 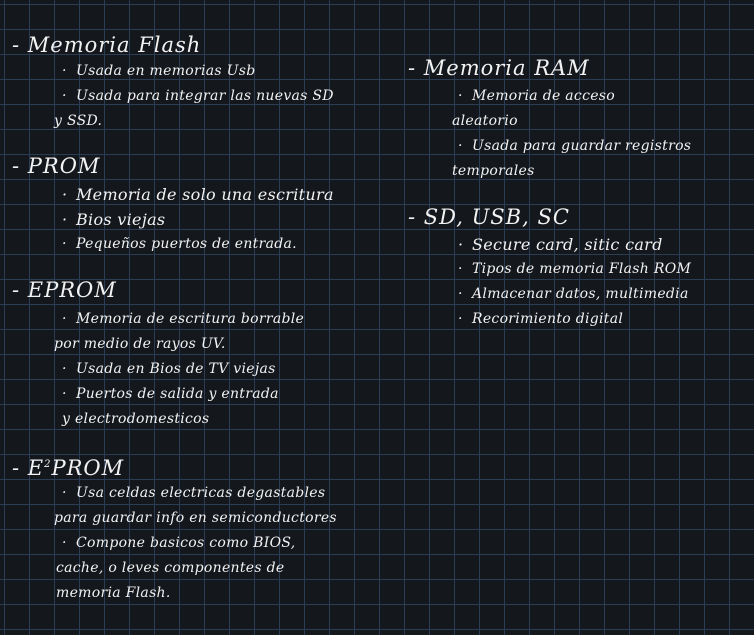 I want to click on memoria-ram-heading: - Memoria RAM, so click(x=499, y=68).